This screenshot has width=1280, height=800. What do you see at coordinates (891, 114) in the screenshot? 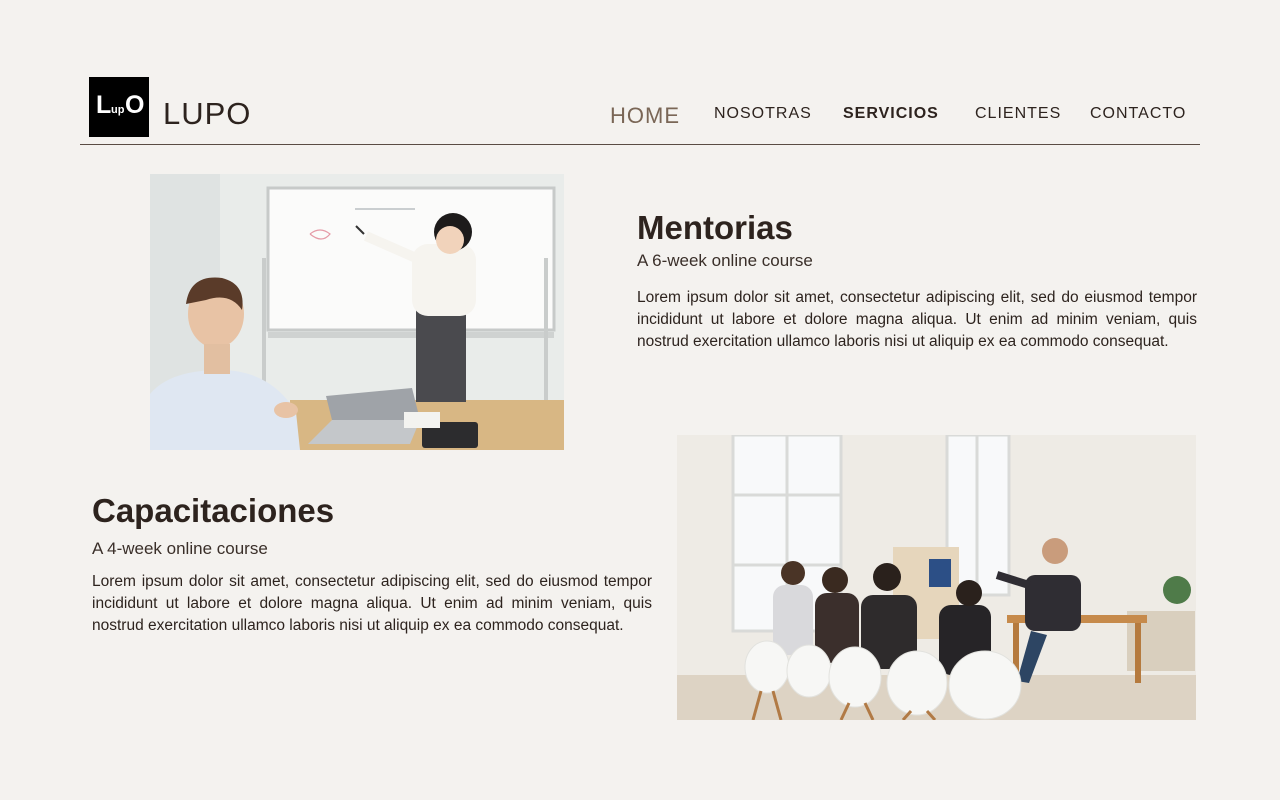
I see `nav-servicios-link: SERVICIOS` at bounding box center [891, 114].